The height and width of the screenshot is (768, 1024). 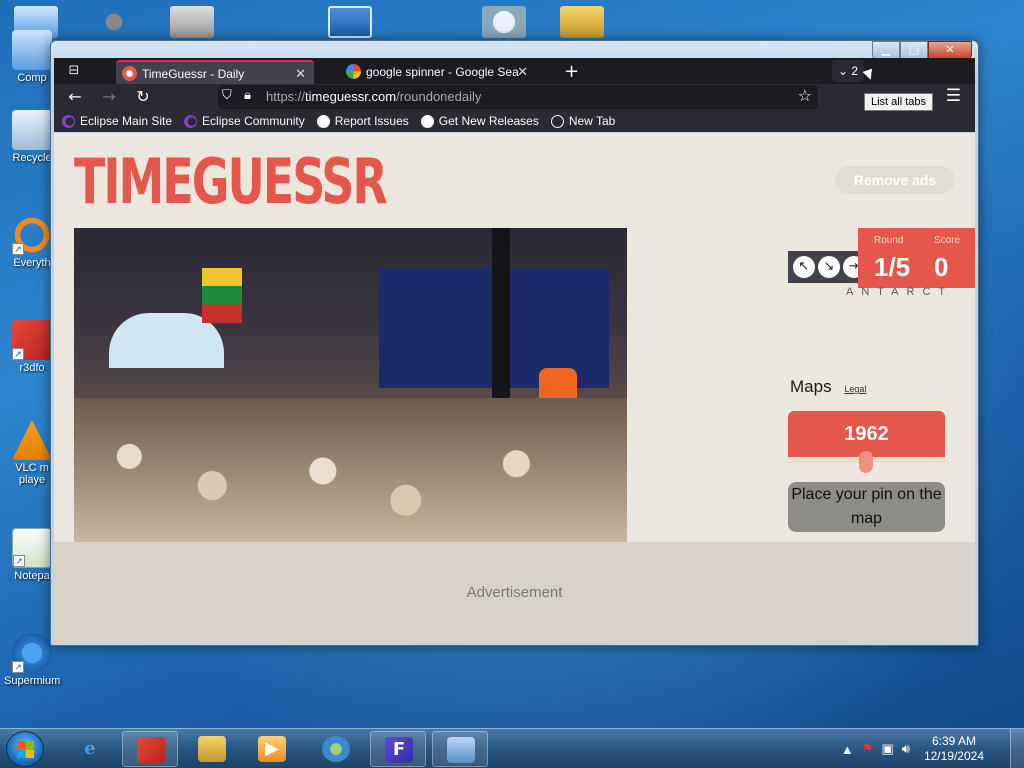 I want to click on internet-explorer-icon: e, so click(x=90, y=748).